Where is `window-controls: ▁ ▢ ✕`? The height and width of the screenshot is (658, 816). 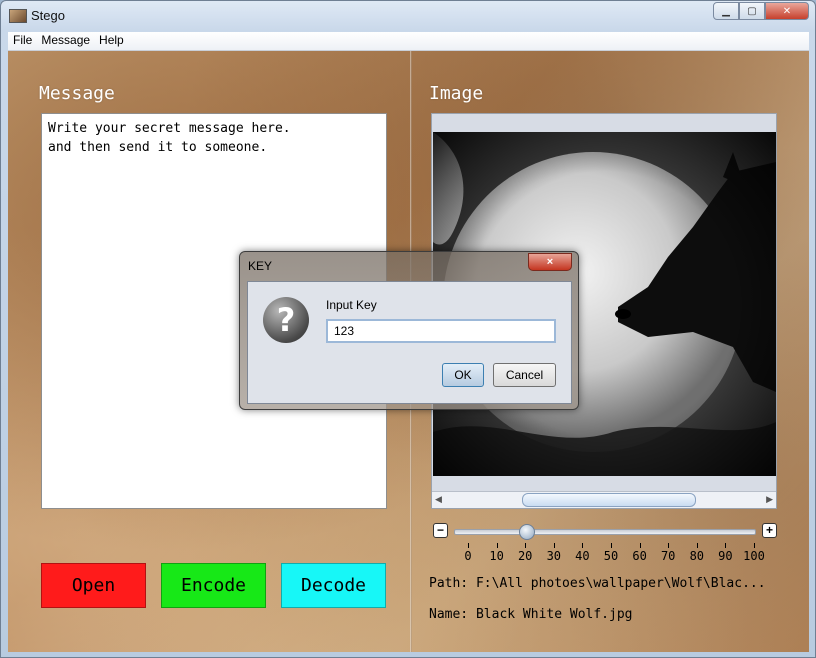
window-controls: ▁ ▢ ✕ is located at coordinates (761, 11).